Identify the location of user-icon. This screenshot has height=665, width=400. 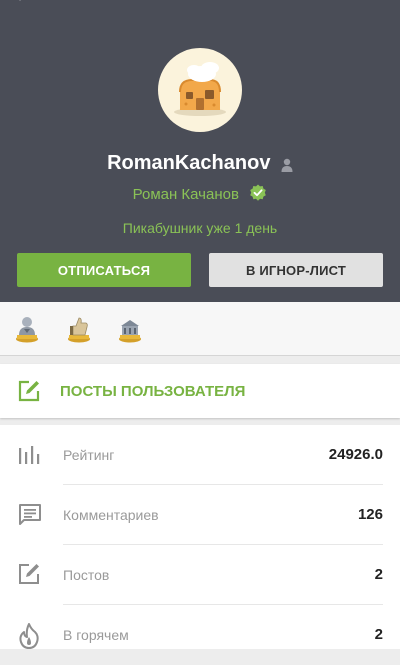
(287, 165).